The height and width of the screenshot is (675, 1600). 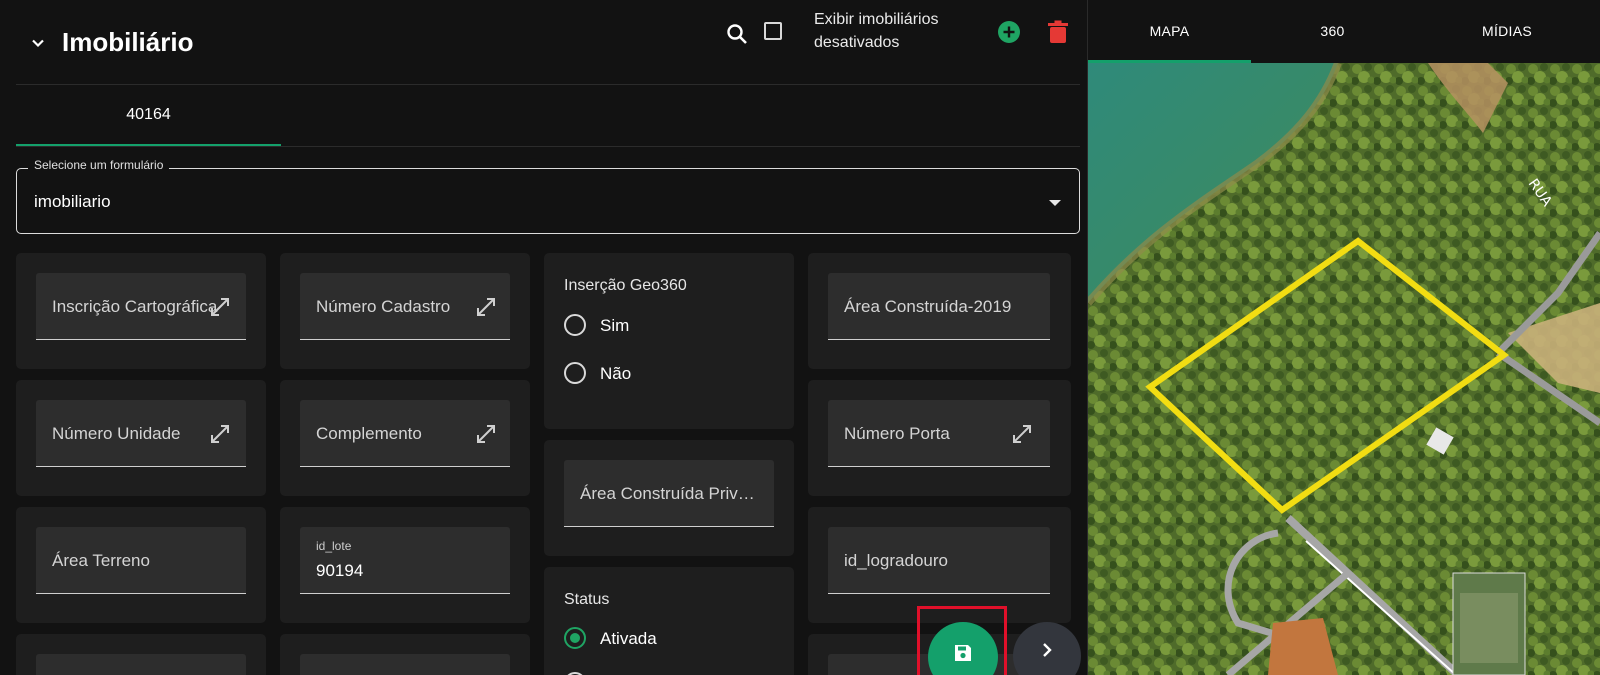 I want to click on field-label: Número Unidade, so click(x=116, y=433).